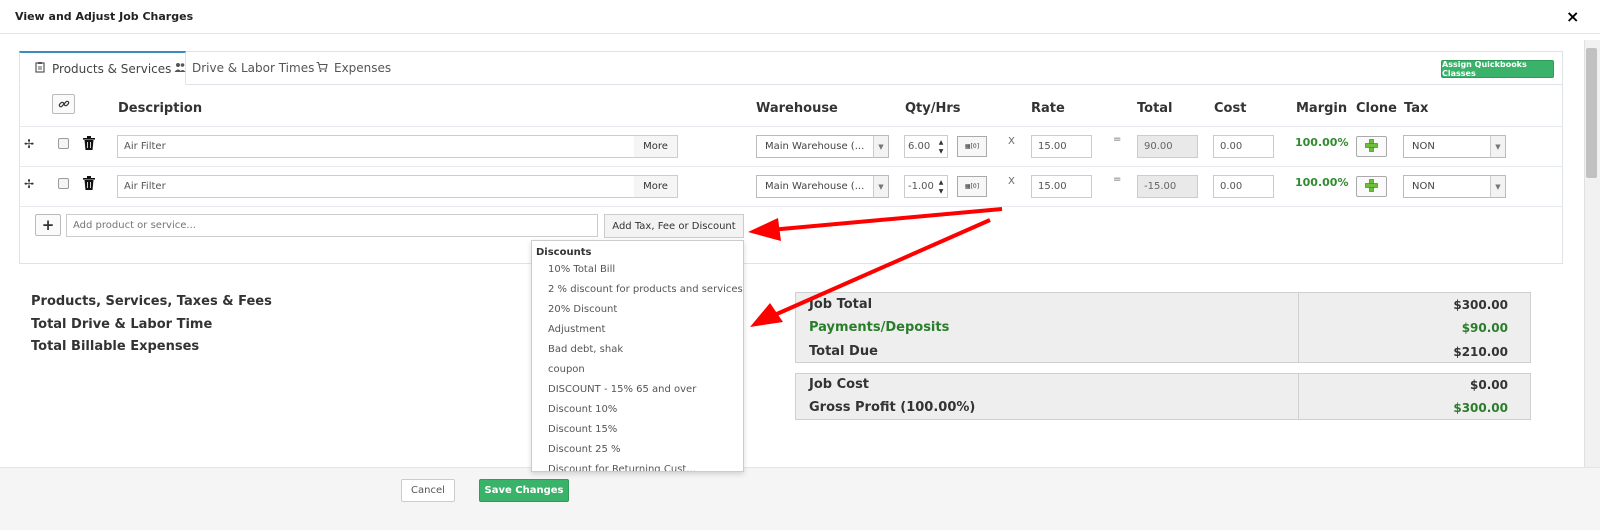 The image size is (1600, 530). I want to click on qty-input: 6.00, so click(920, 146).